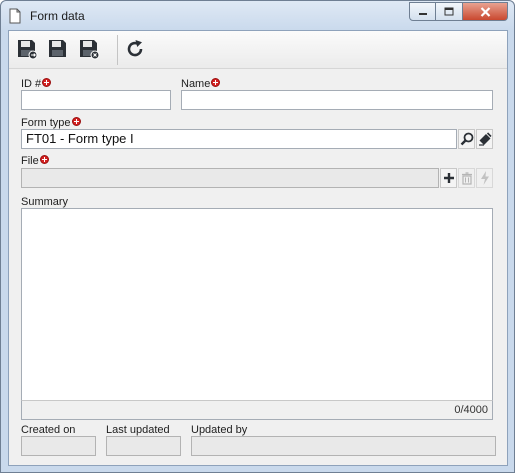 This screenshot has height=473, width=515. I want to click on form-type-search-button, so click(466, 139).